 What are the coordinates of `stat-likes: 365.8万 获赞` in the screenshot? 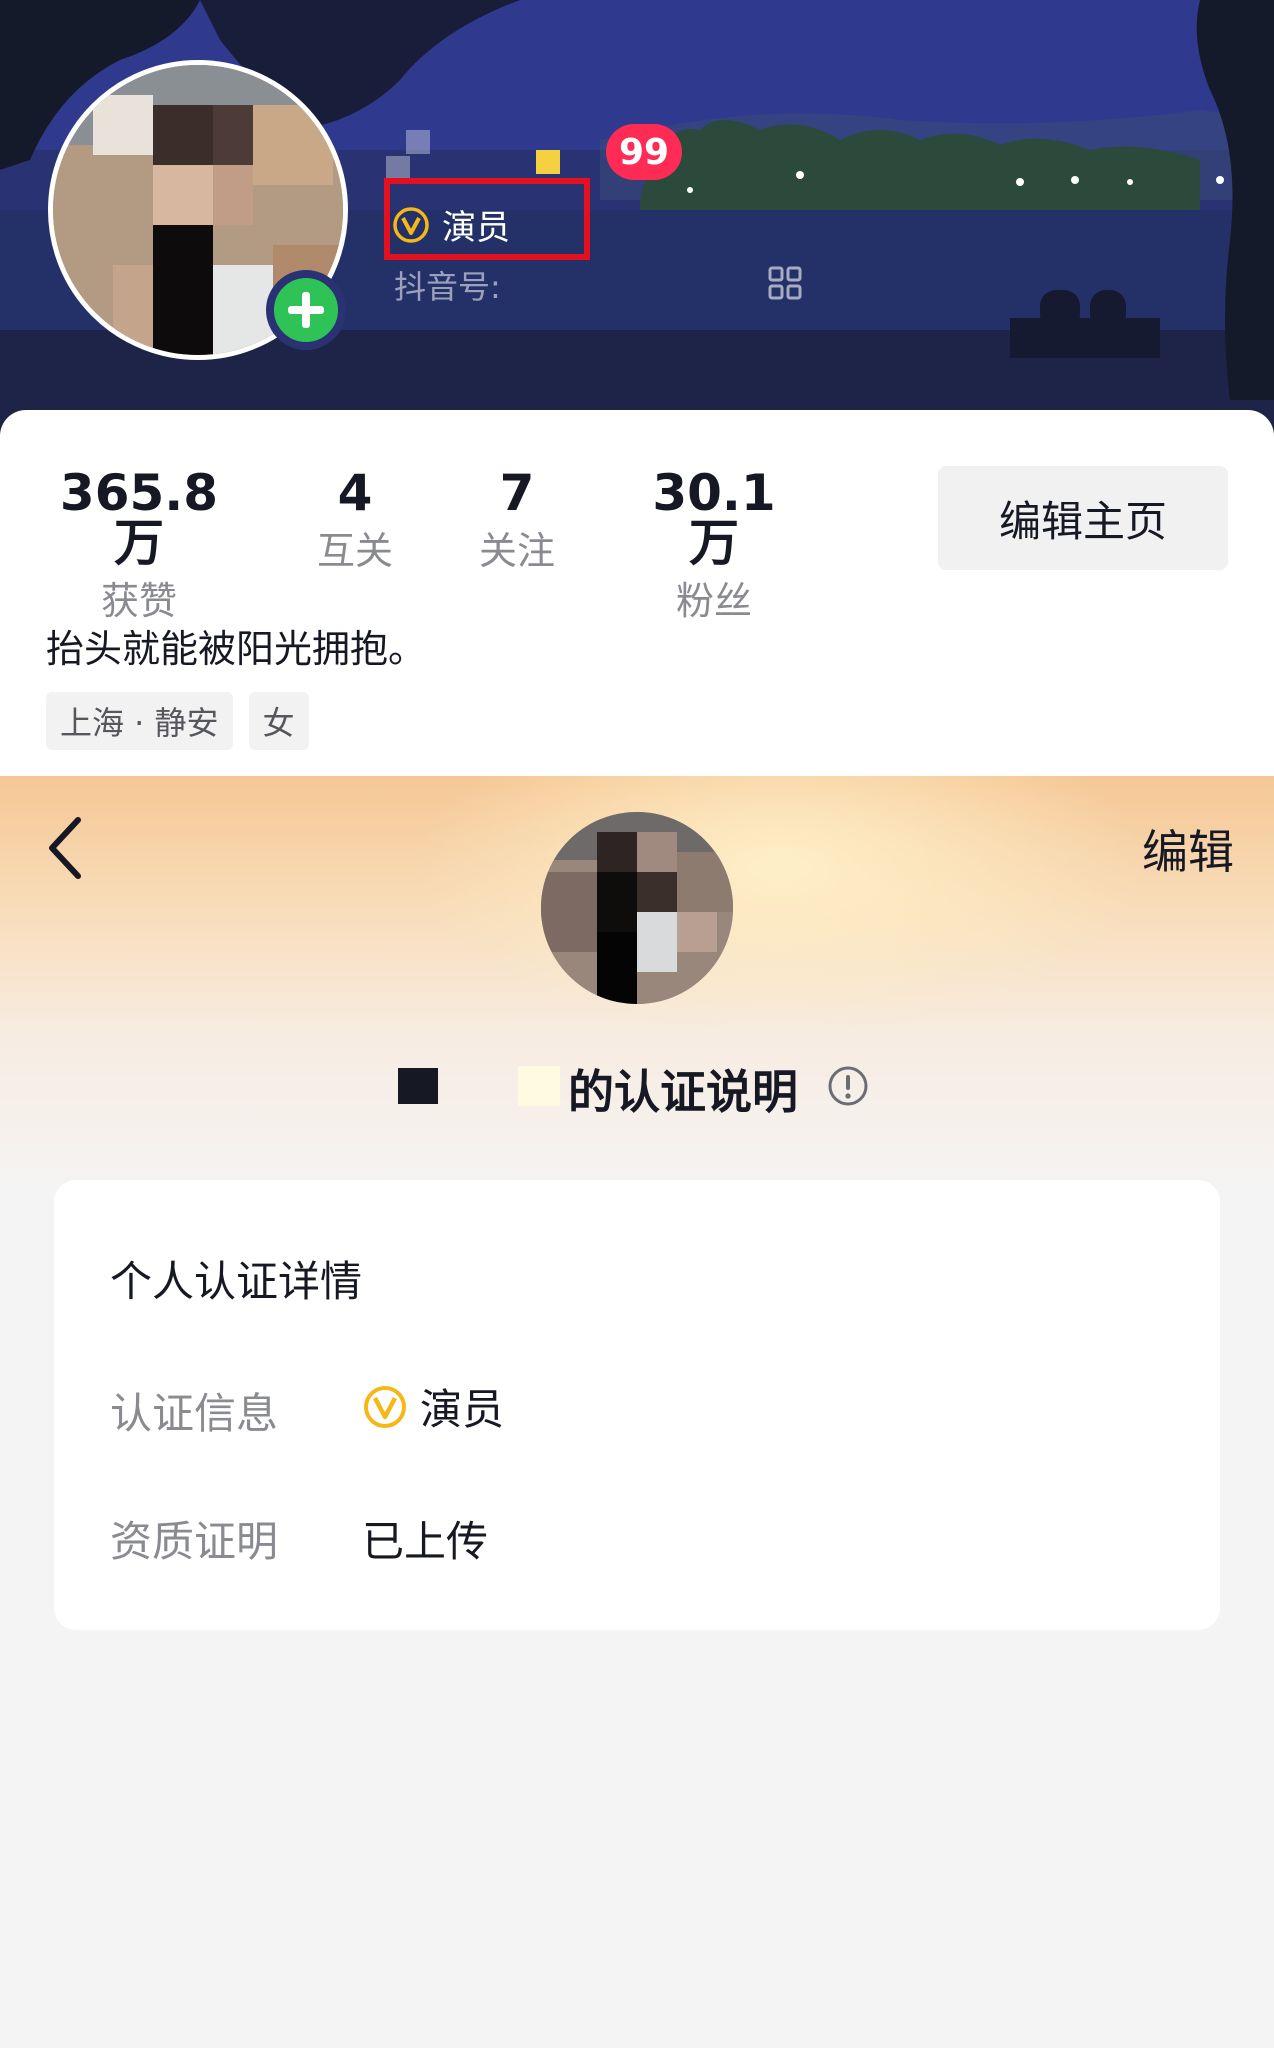 It's located at (139, 544).